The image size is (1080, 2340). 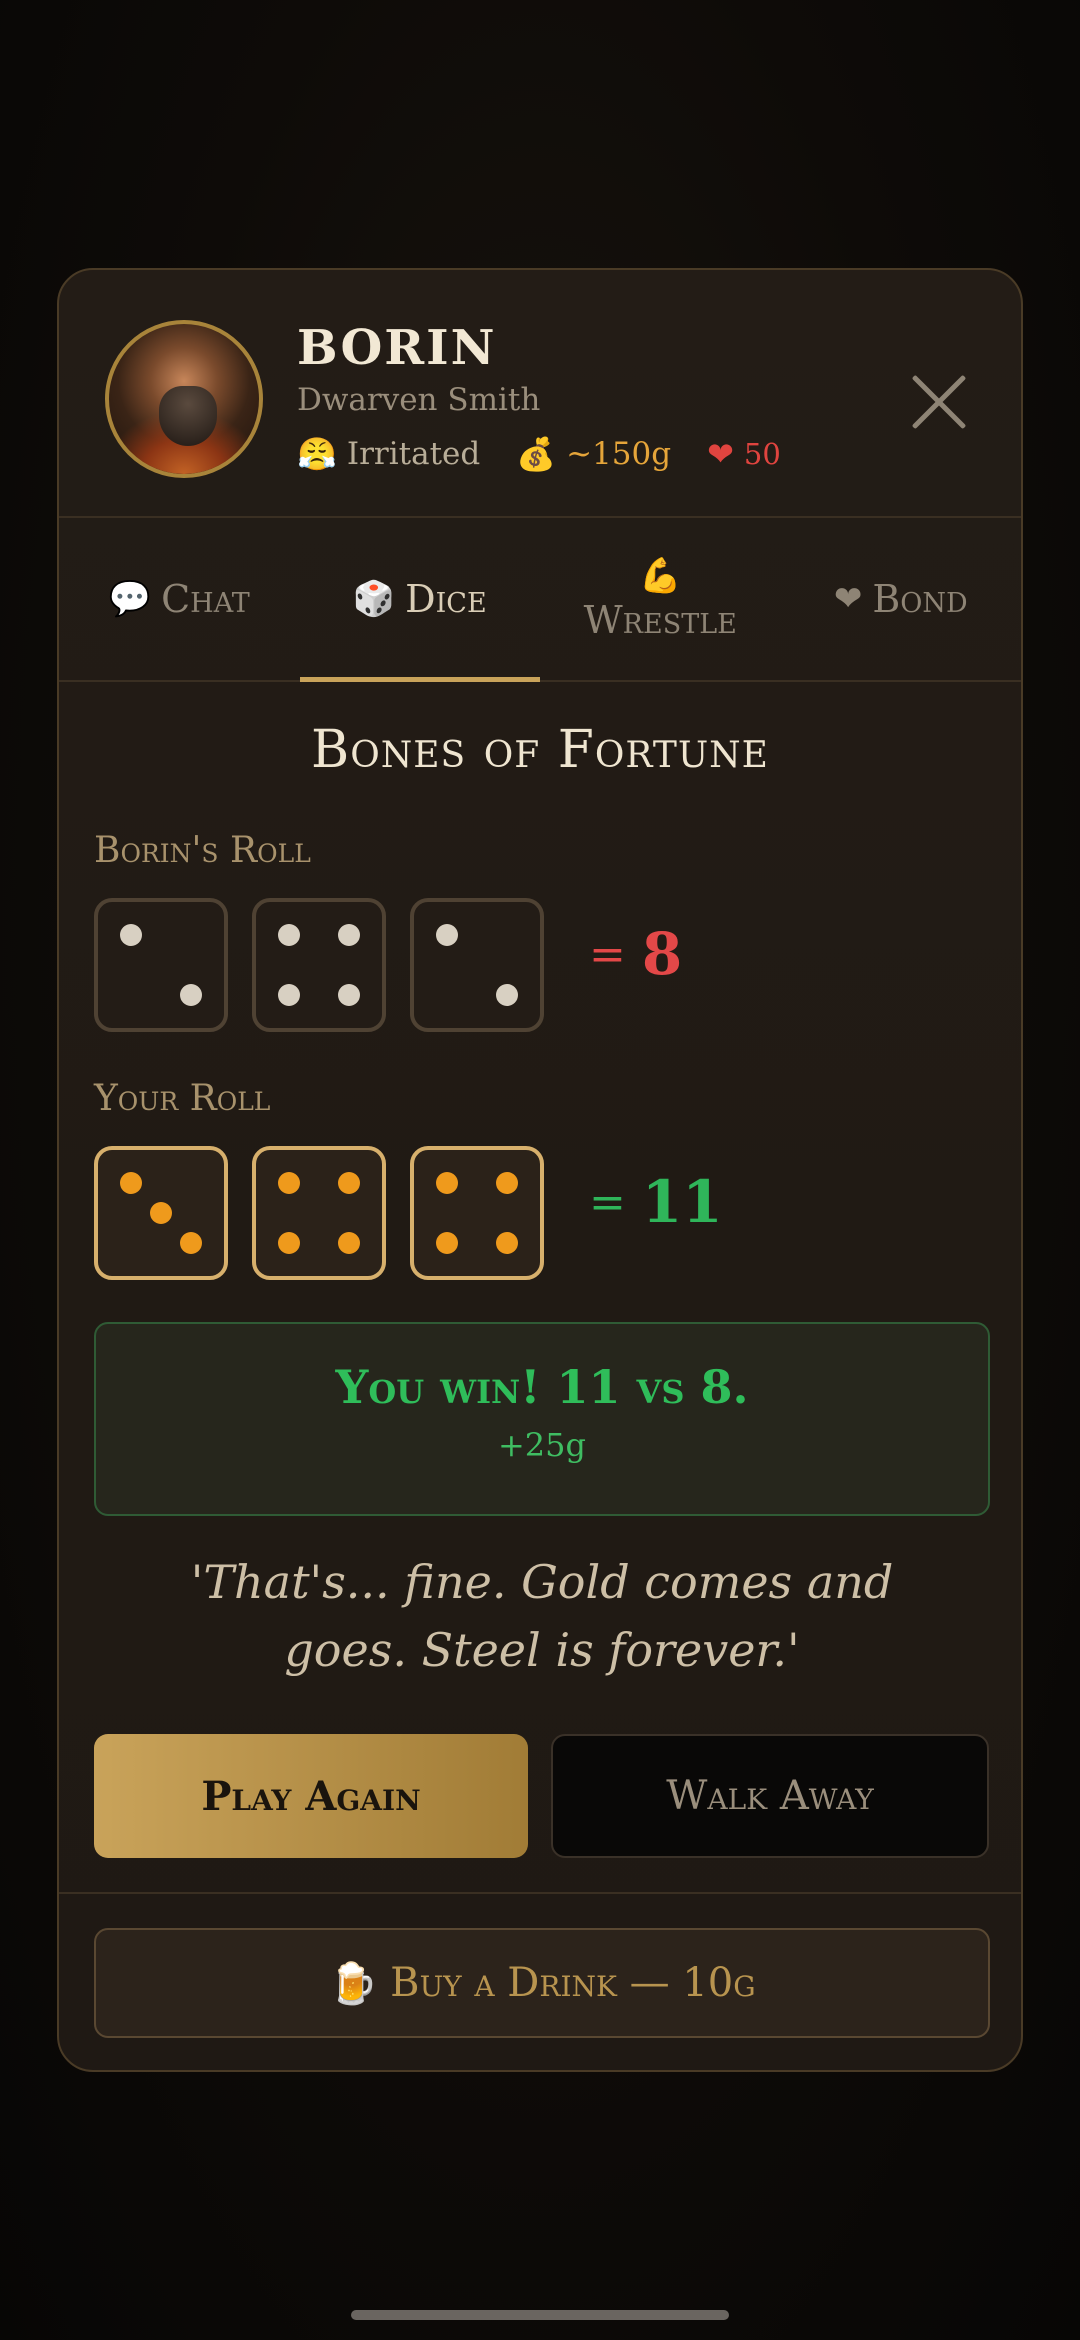 I want to click on tab-label: Bond, so click(x=920, y=599).